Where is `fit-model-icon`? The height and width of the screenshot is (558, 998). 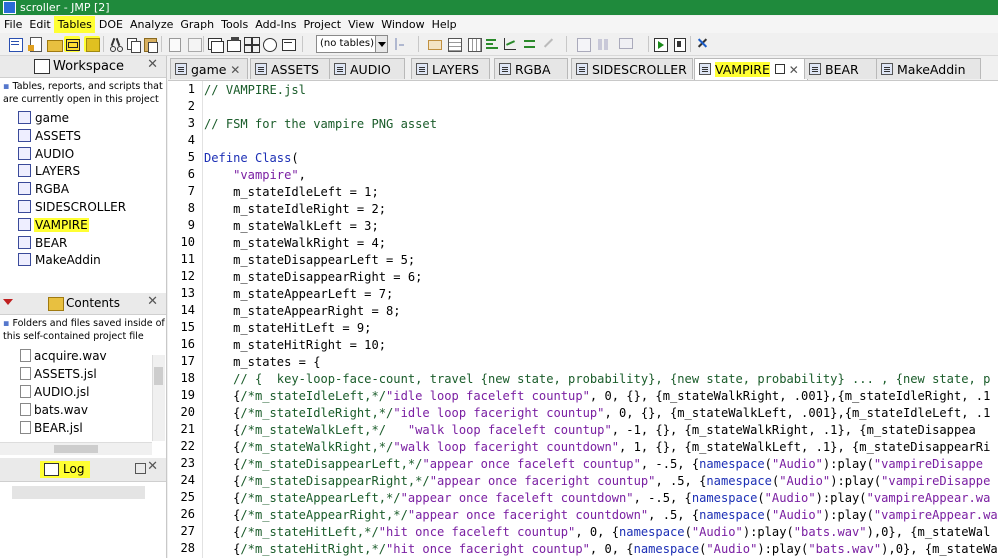
fit-model-icon is located at coordinates (530, 44).